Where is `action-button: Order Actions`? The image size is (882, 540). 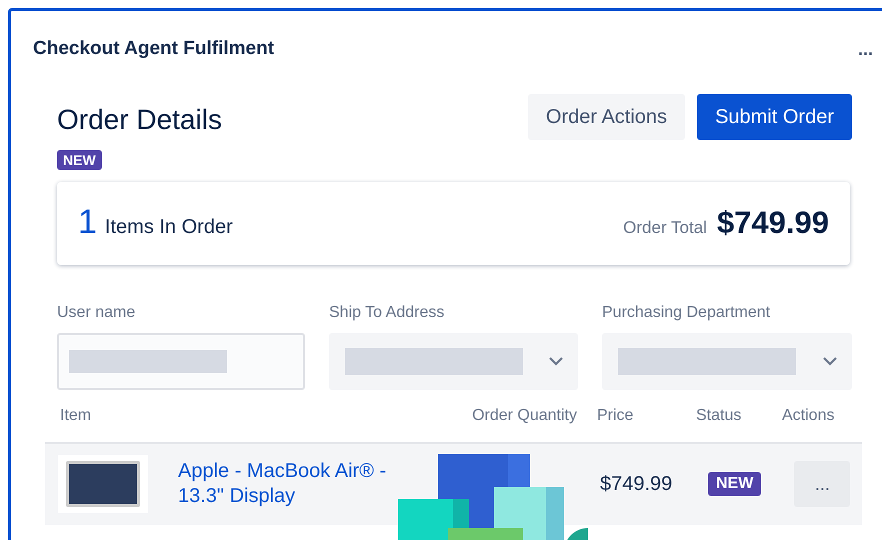
action-button: Order Actions is located at coordinates (607, 117).